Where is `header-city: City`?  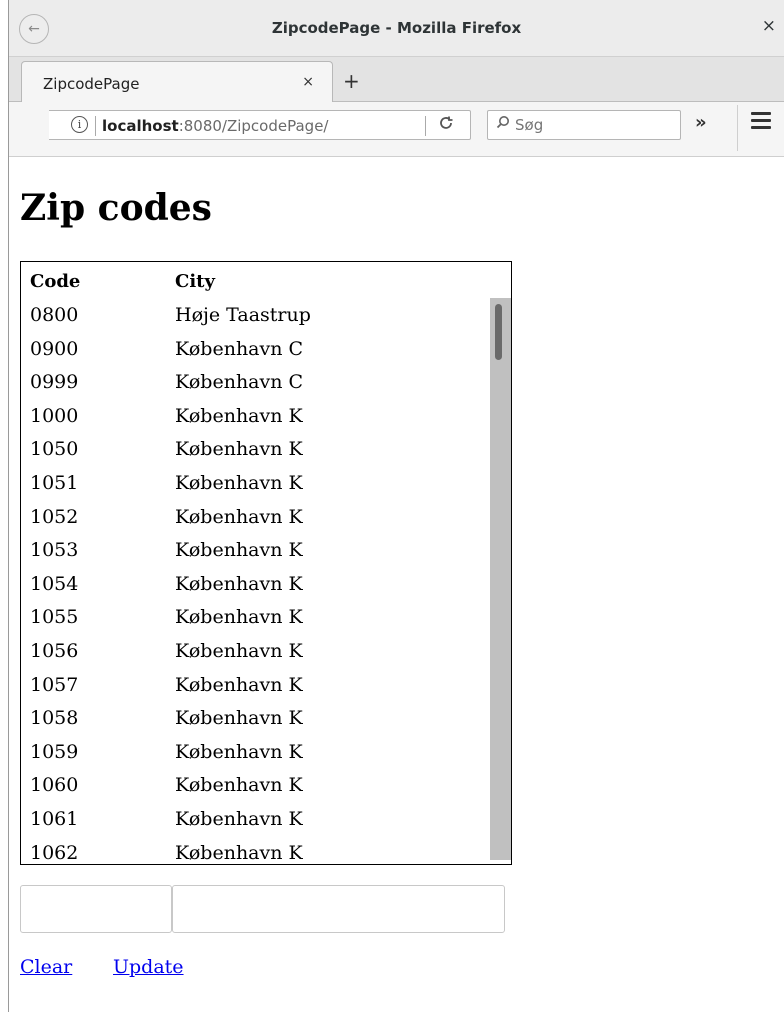 header-city: City is located at coordinates (195, 281).